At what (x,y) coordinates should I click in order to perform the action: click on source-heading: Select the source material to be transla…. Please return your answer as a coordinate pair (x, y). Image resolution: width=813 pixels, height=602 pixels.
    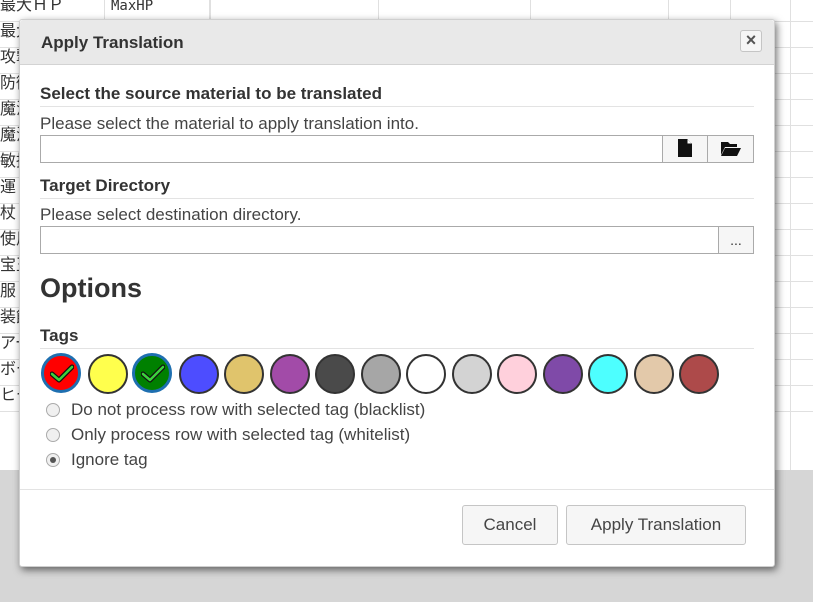
    Looking at the image, I should click on (397, 95).